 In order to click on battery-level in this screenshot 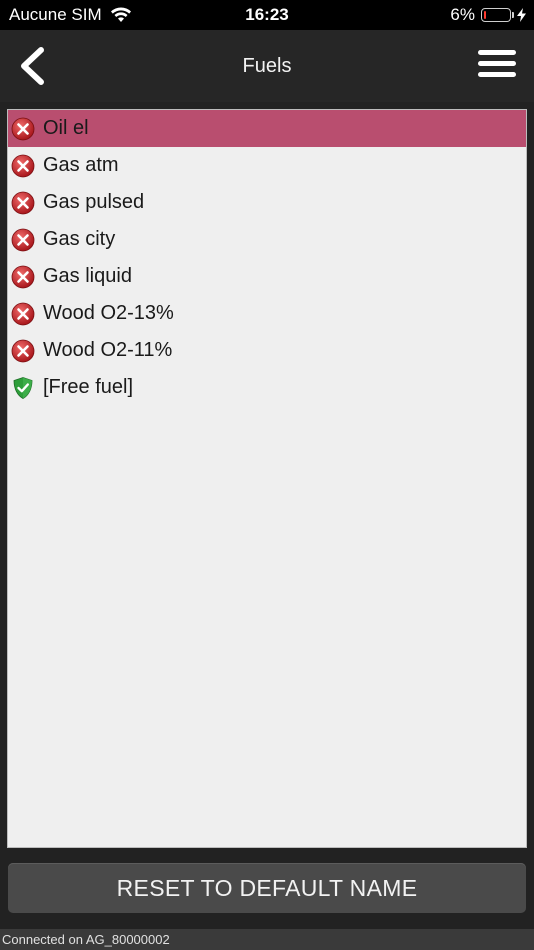, I will do `click(485, 15)`.